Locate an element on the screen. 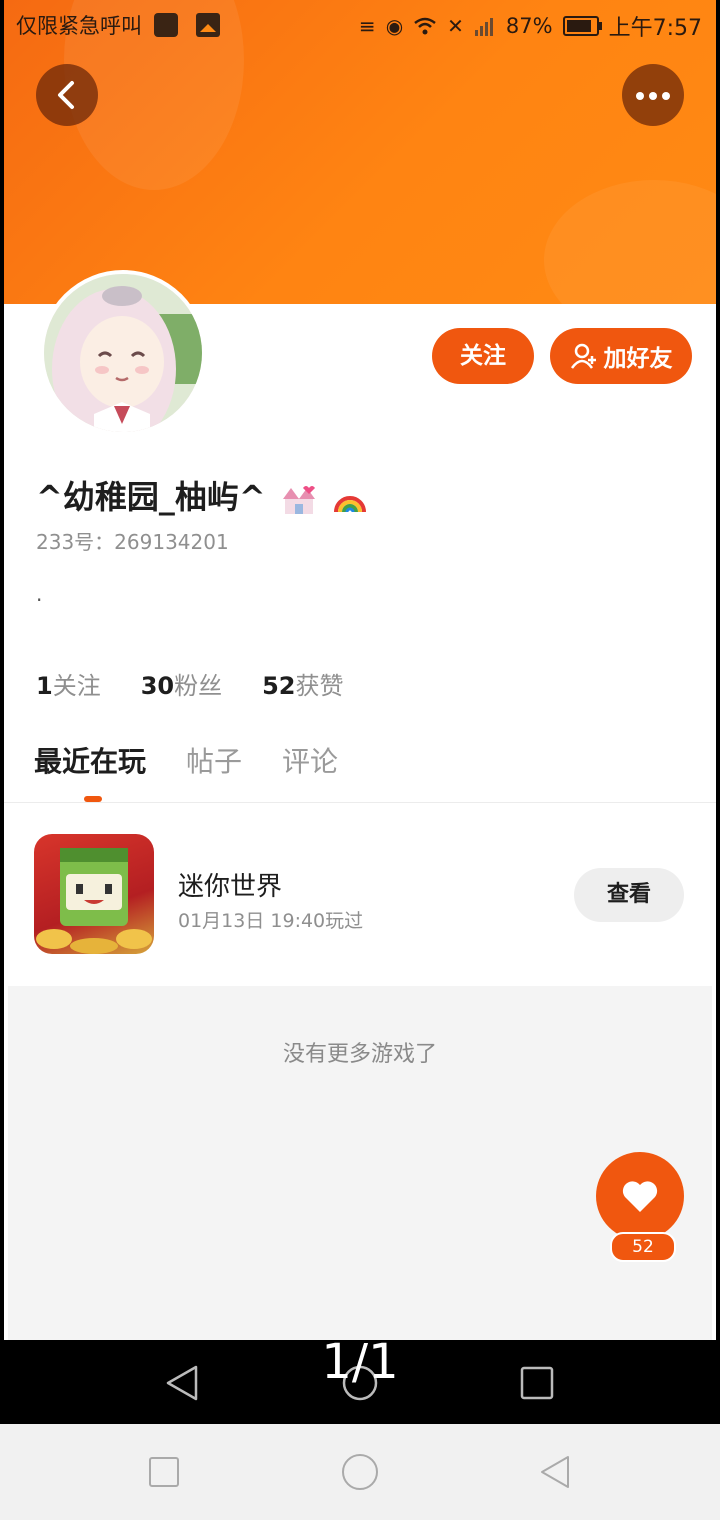 The width and height of the screenshot is (720, 1520). avatar is located at coordinates (123, 353).